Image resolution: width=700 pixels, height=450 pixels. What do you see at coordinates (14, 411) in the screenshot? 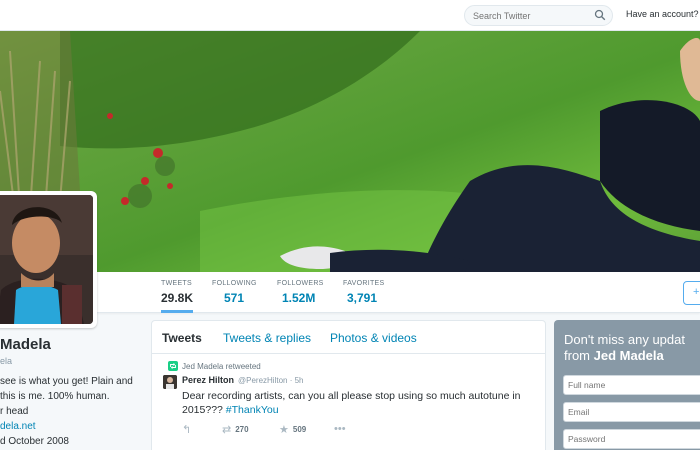
I see `profile-location: r head` at bounding box center [14, 411].